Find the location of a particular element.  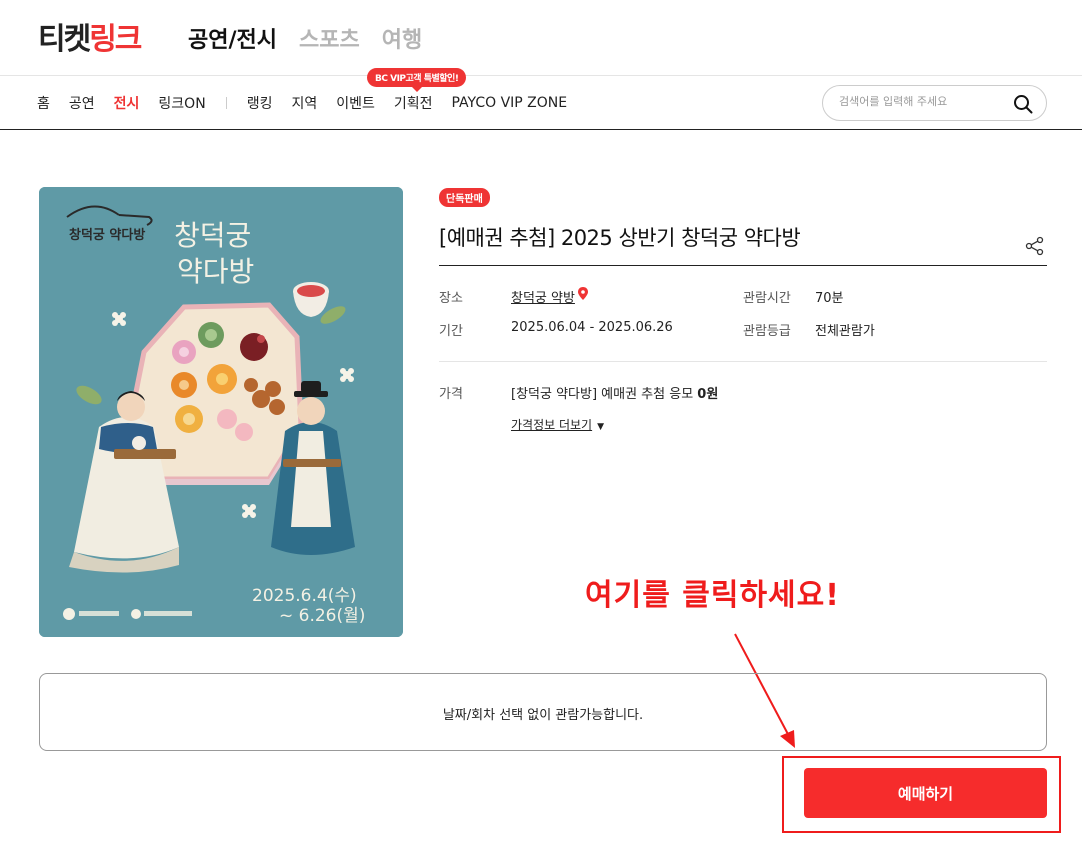

book-button: 예매하기 is located at coordinates (925, 793).